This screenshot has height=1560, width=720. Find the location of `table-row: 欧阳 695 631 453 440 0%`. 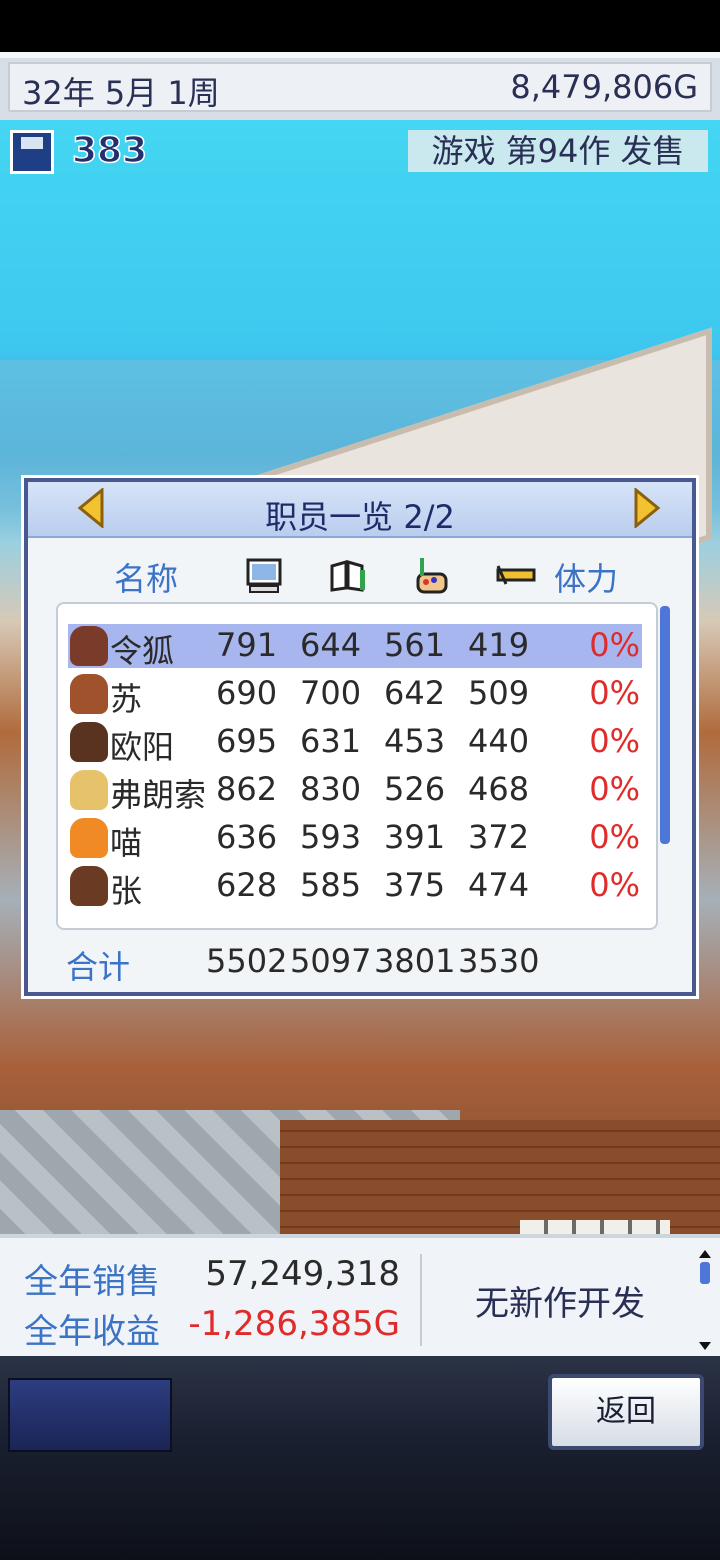

table-row: 欧阳 695 631 453 440 0% is located at coordinates (355, 743).